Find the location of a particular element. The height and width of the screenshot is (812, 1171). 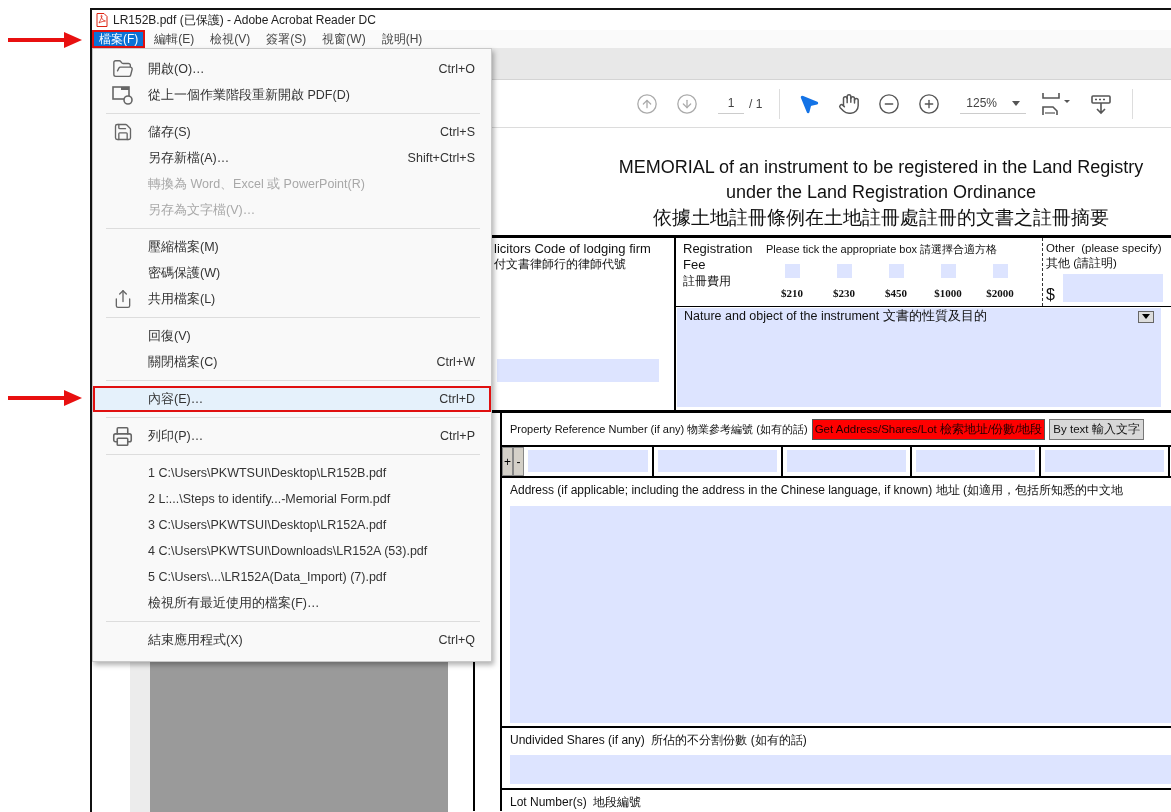

field-label: Fee is located at coordinates (695, 265).